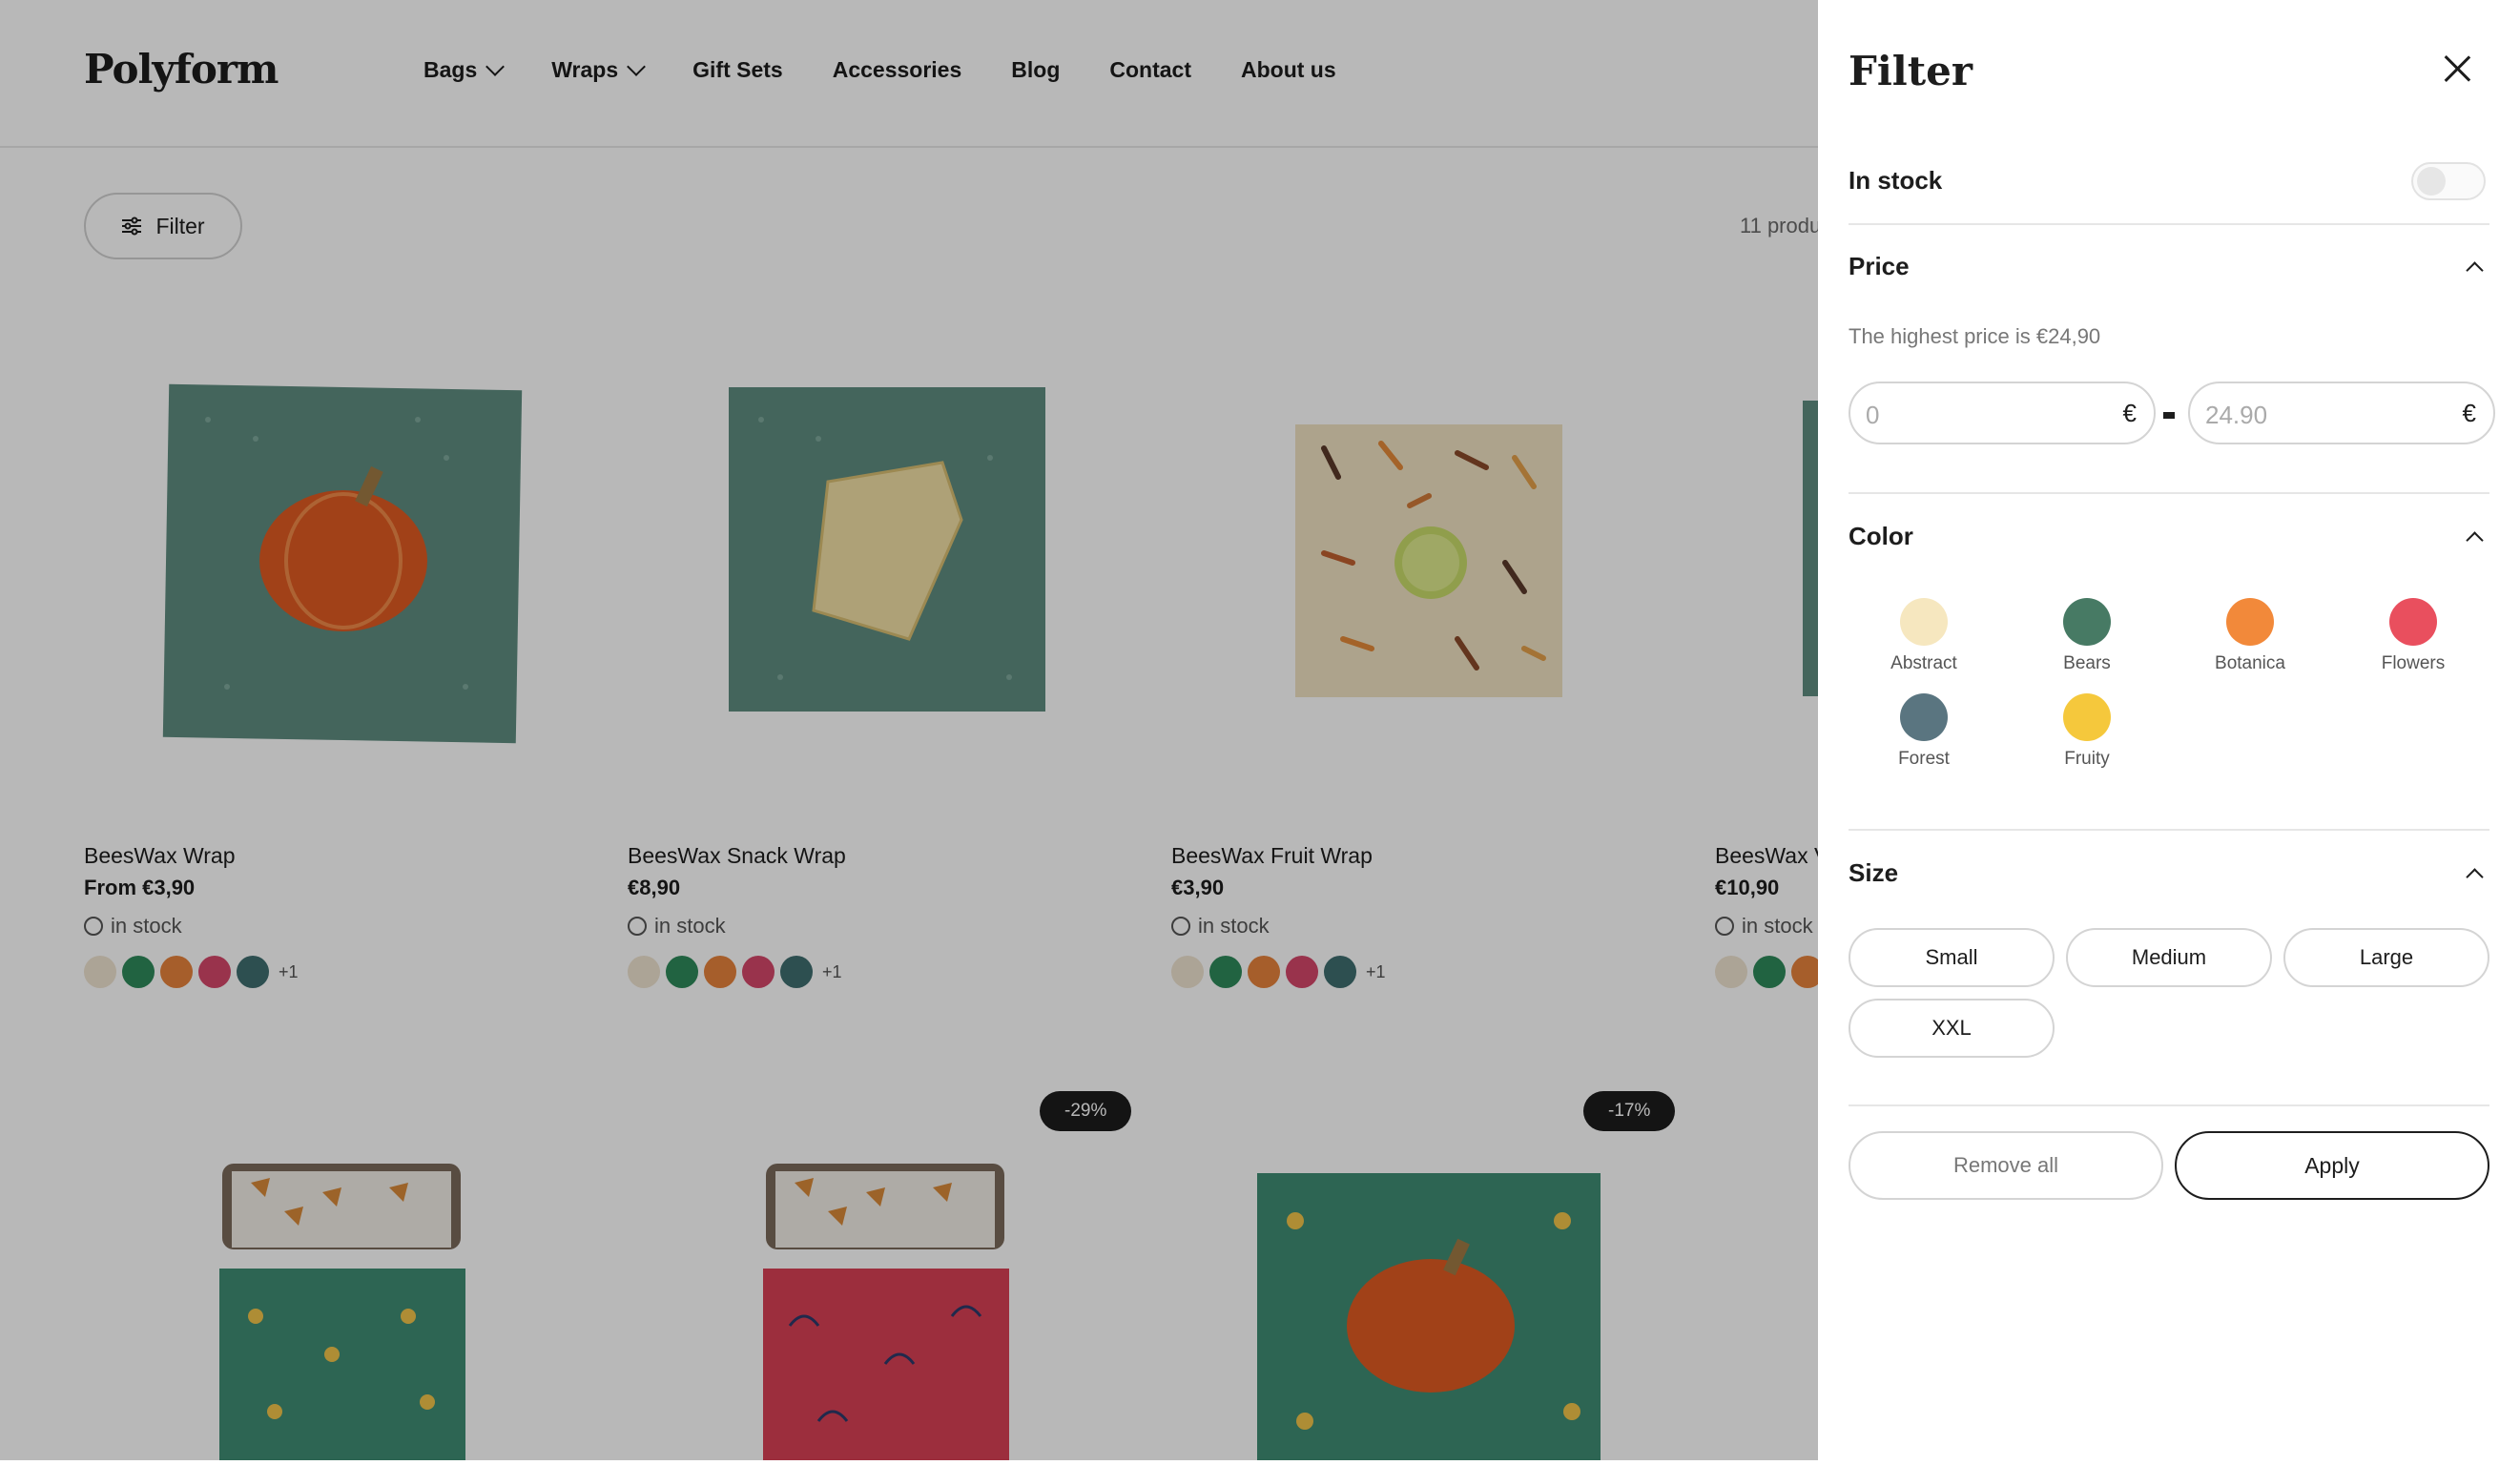 The height and width of the screenshot is (1465, 2520). Describe the element at coordinates (1911, 71) in the screenshot. I see `drawer-title: Filter` at that location.